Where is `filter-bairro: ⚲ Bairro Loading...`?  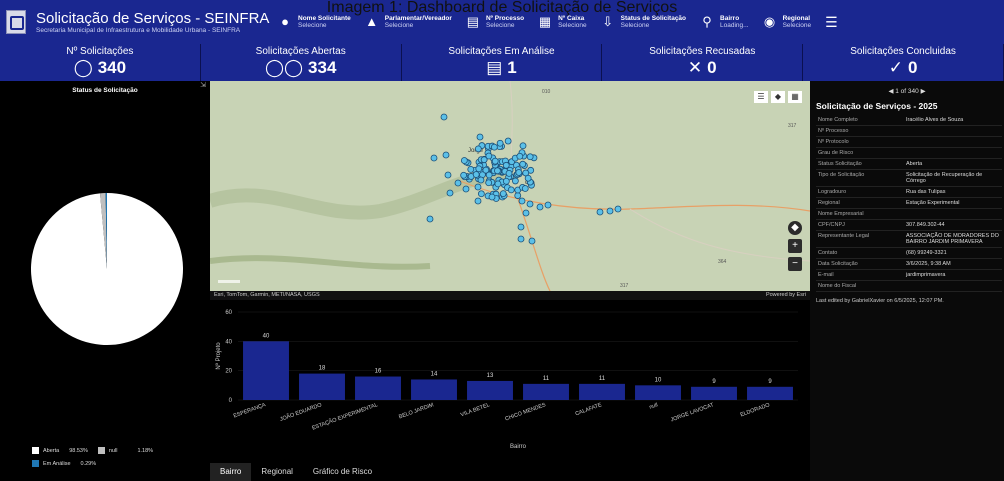
filter-bairro: ⚲ Bairro Loading... is located at coordinates (724, 22).